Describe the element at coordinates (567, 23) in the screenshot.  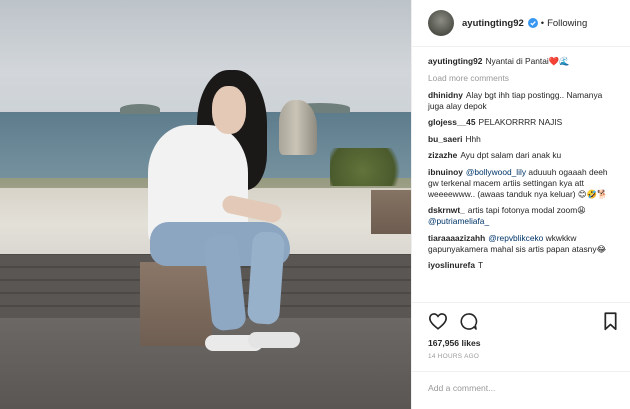
I see `following-button: Following` at that location.